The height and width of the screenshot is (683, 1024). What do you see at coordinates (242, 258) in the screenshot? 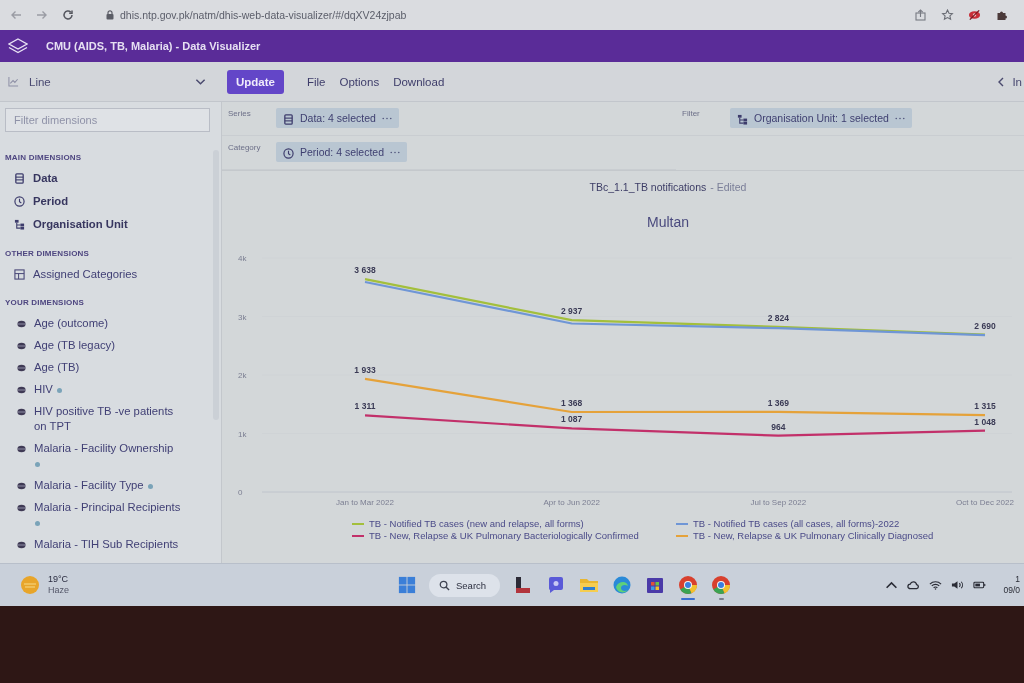
I see `axis-tick-label: 4k` at bounding box center [242, 258].